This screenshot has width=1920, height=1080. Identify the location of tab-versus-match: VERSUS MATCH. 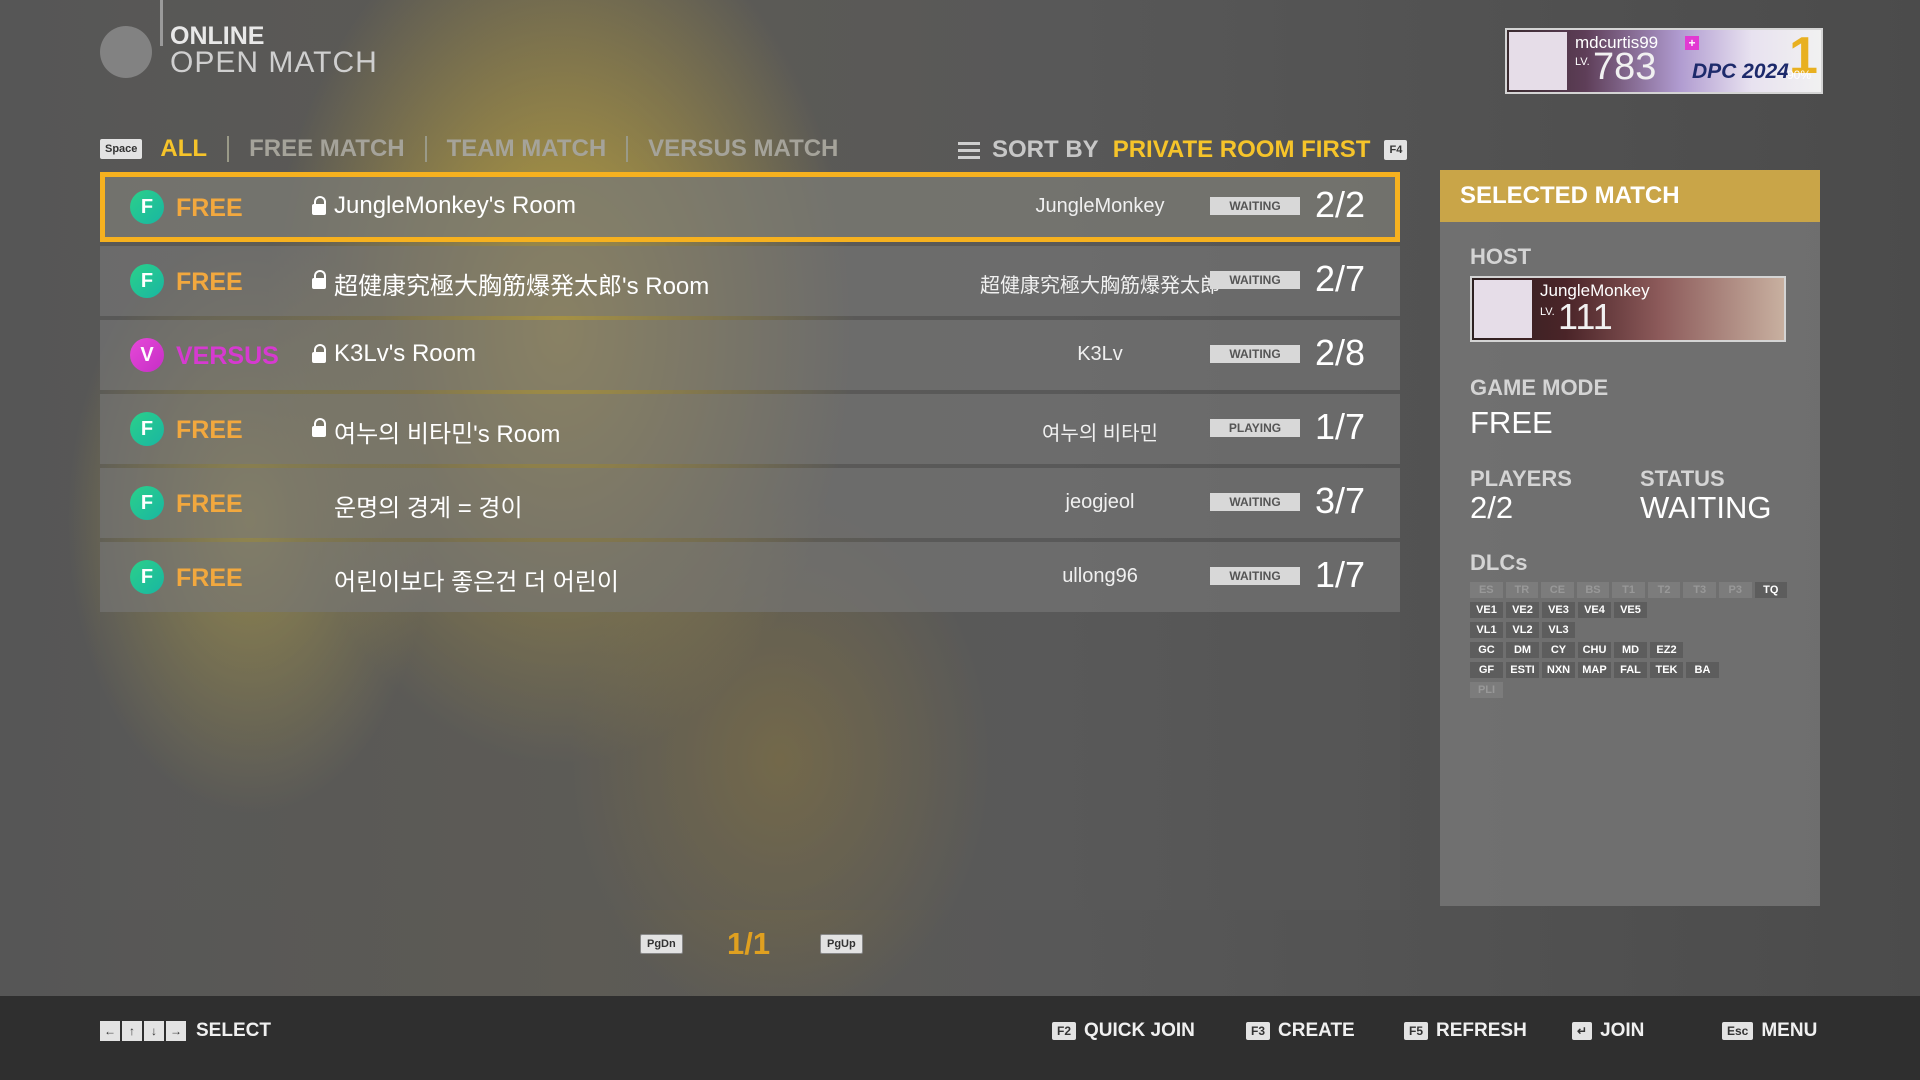
(742, 149).